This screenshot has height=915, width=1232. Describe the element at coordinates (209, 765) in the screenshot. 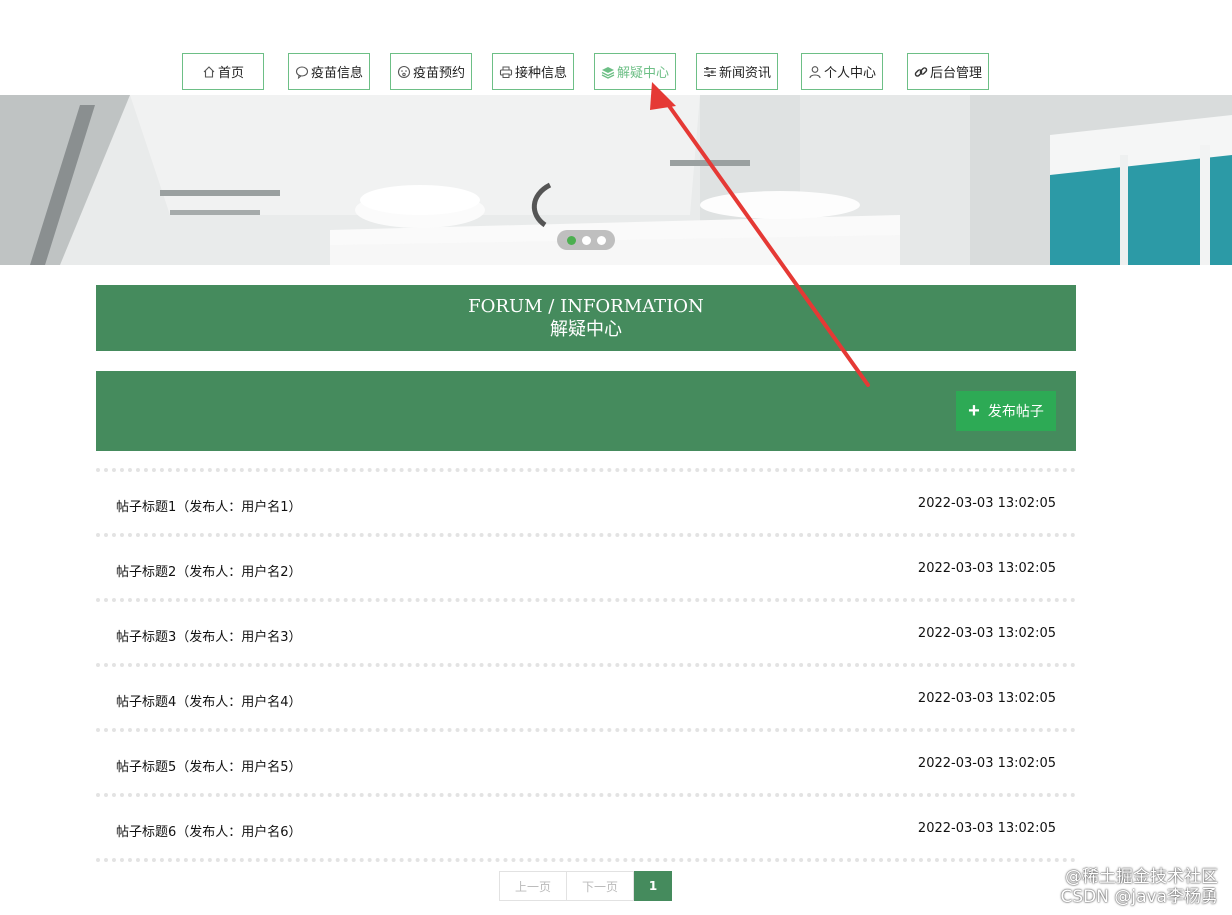

I see `post-title: 帖子标题5（发布人：用户名5）` at that location.